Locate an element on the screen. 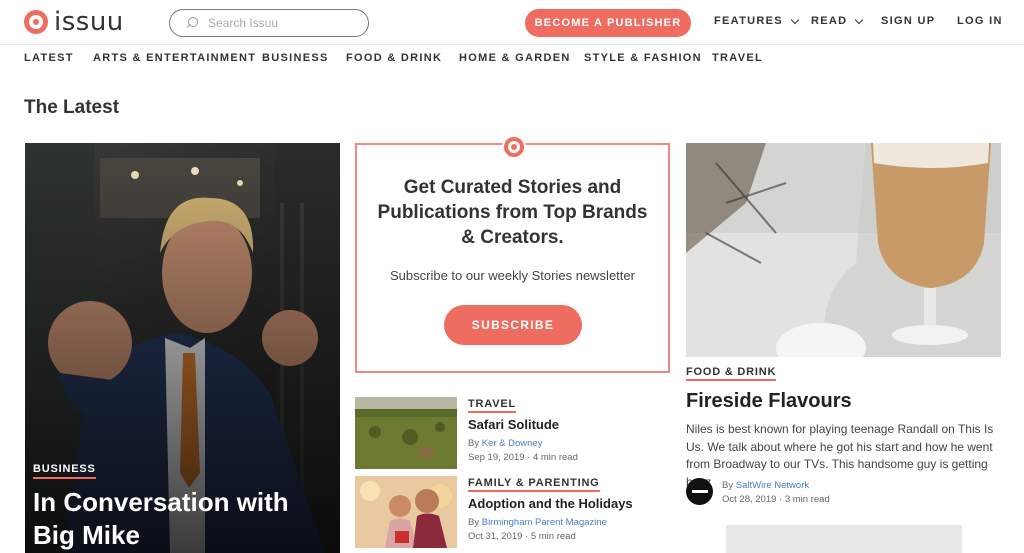 This screenshot has width=1024, height=553. nav-features: FEATURES is located at coordinates (757, 21).